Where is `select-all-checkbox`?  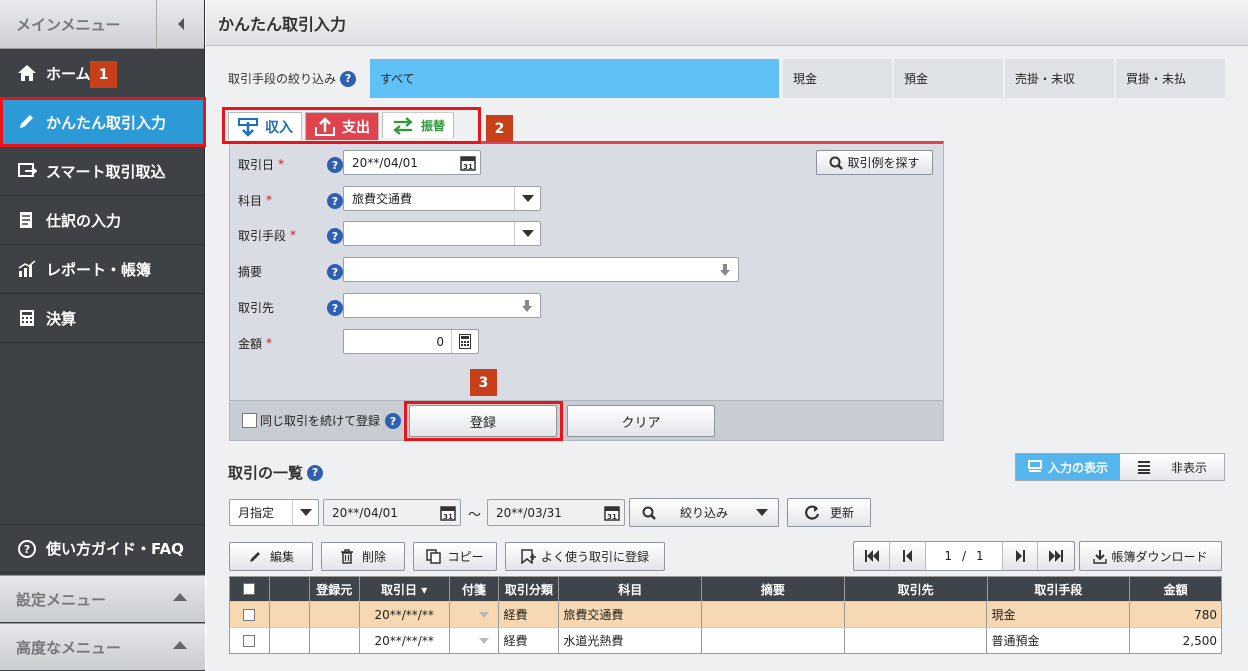
select-all-checkbox is located at coordinates (249, 589).